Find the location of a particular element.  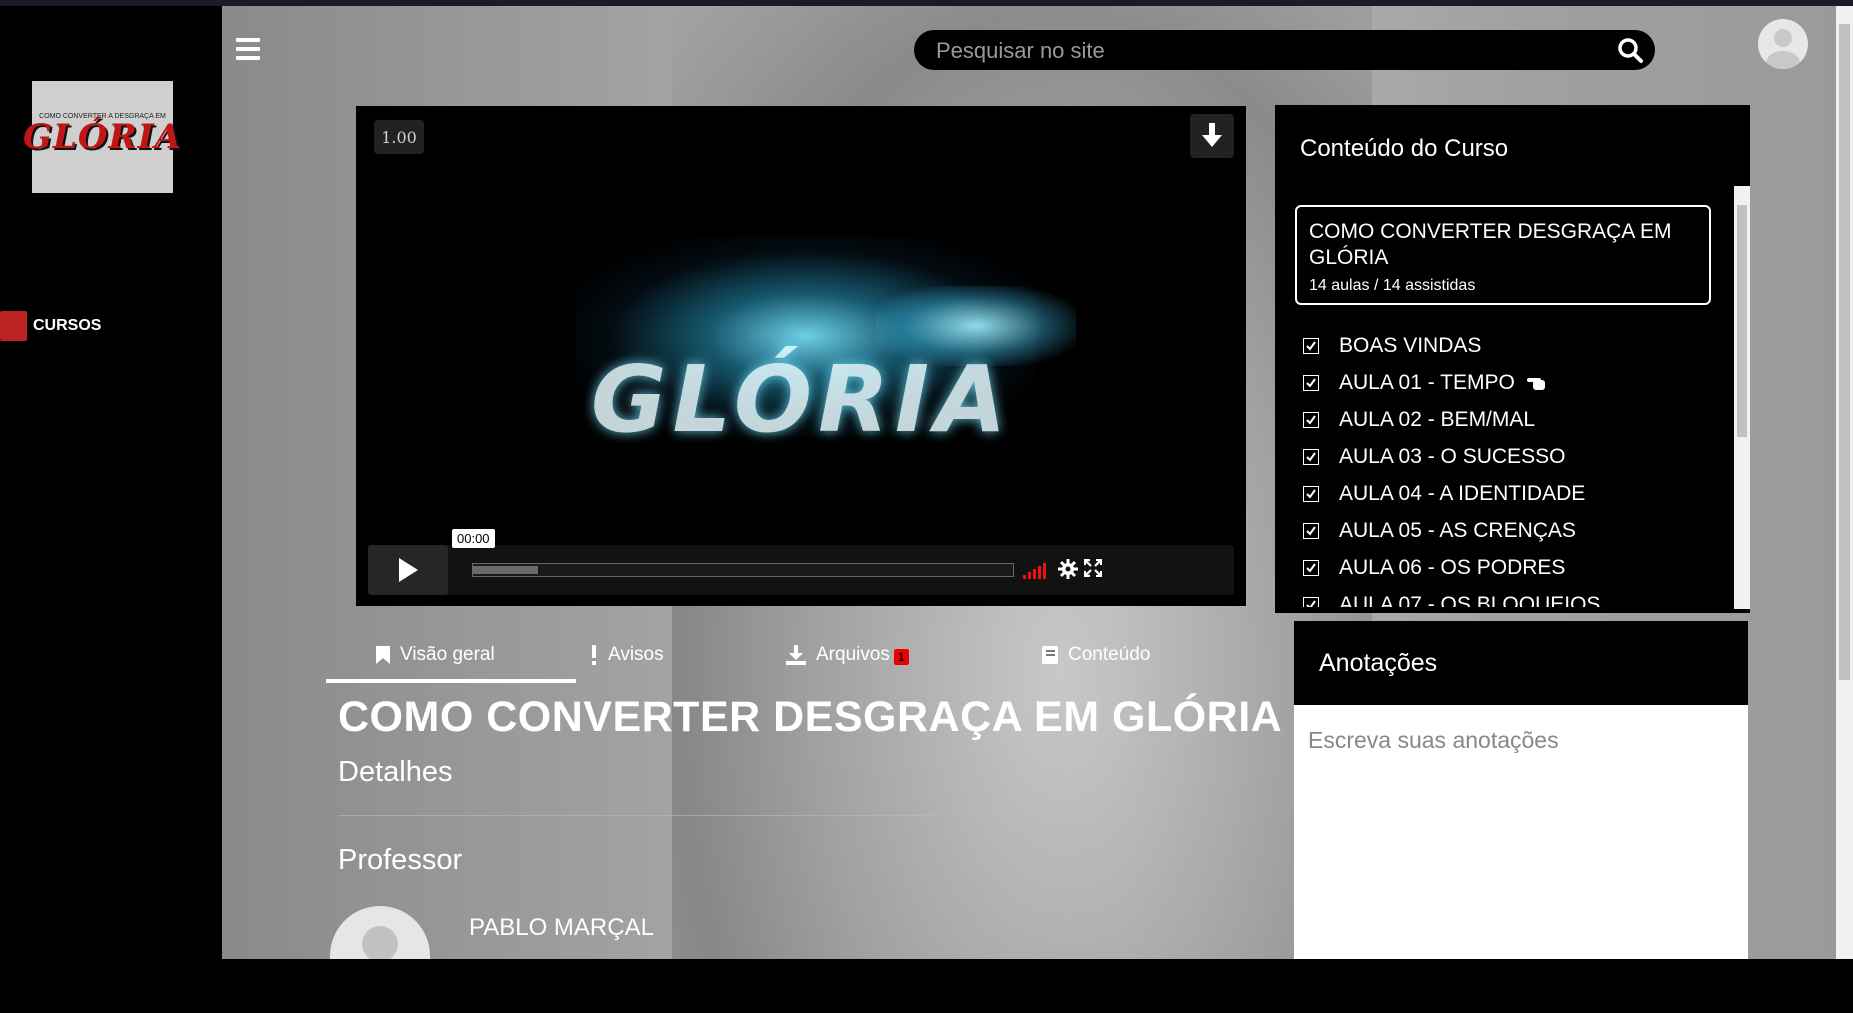

tab-avisos: Avisos is located at coordinates (627, 655).